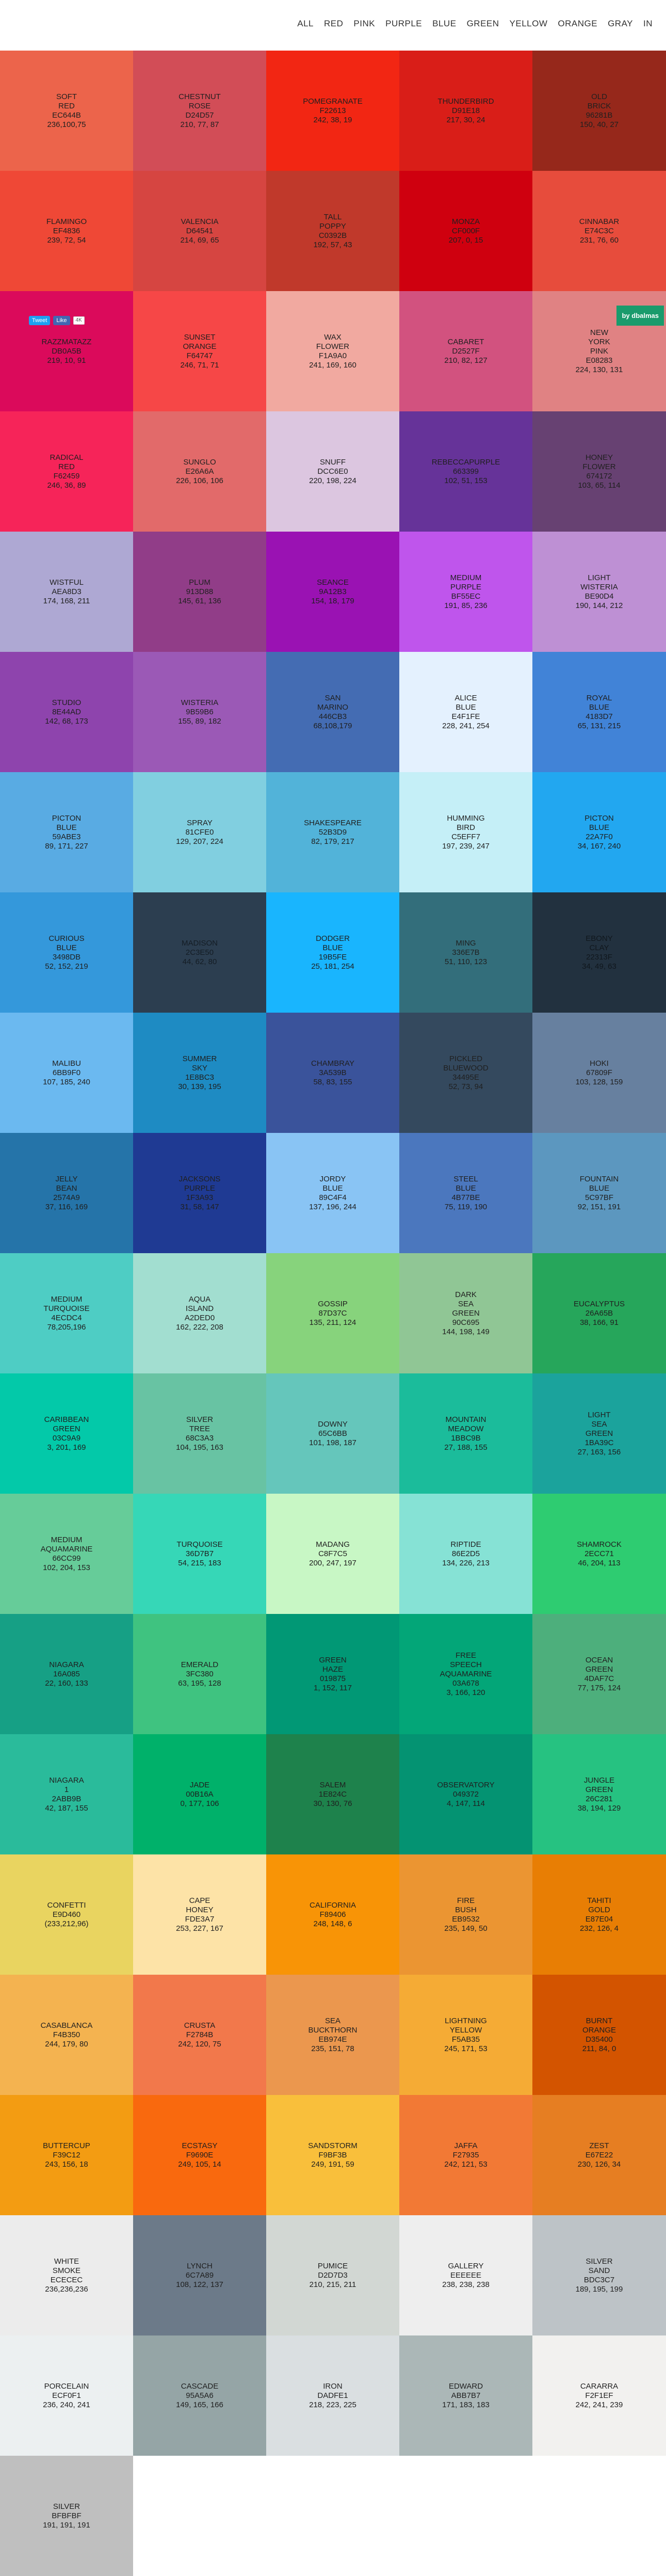 The image size is (666, 2576). I want to click on color-swatch: MING 336E7B 51, 110, 123, so click(465, 952).